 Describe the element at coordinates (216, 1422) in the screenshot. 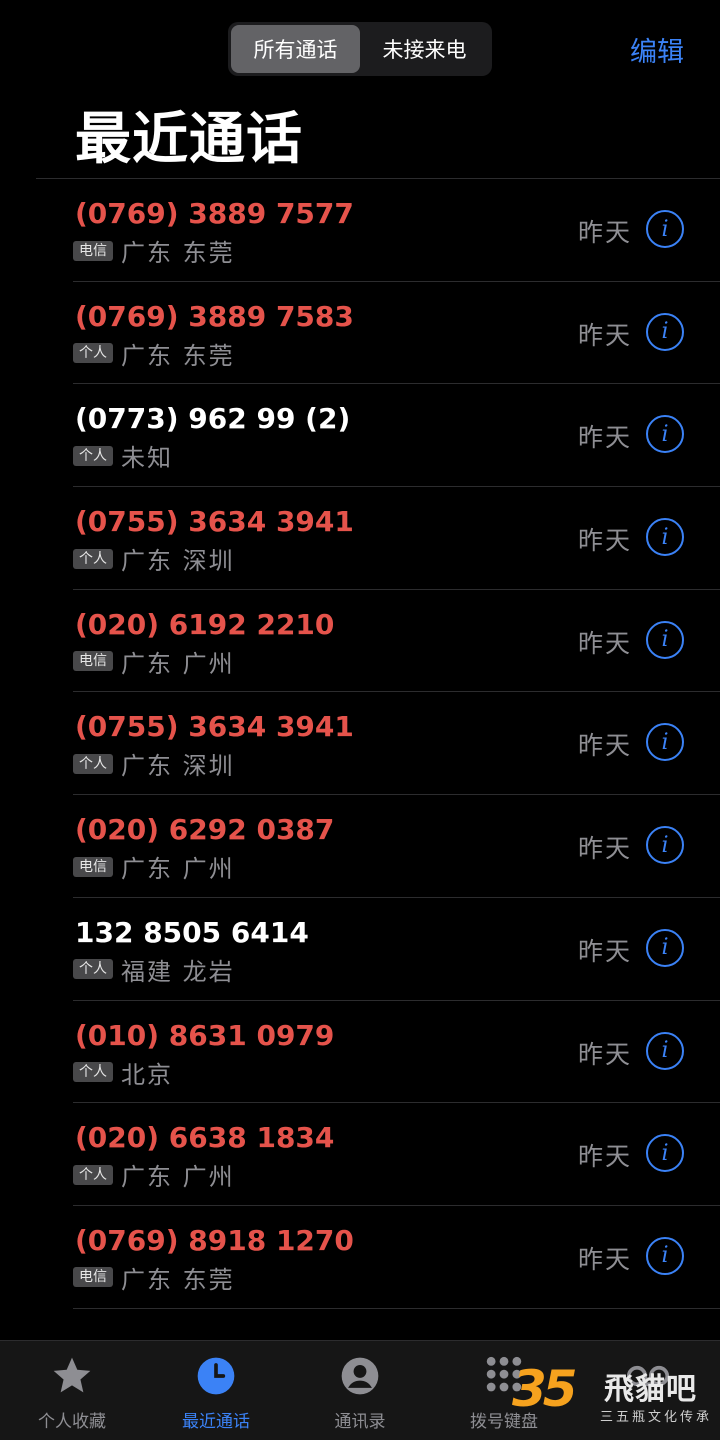

I see `tab-label: 最近通话` at that location.